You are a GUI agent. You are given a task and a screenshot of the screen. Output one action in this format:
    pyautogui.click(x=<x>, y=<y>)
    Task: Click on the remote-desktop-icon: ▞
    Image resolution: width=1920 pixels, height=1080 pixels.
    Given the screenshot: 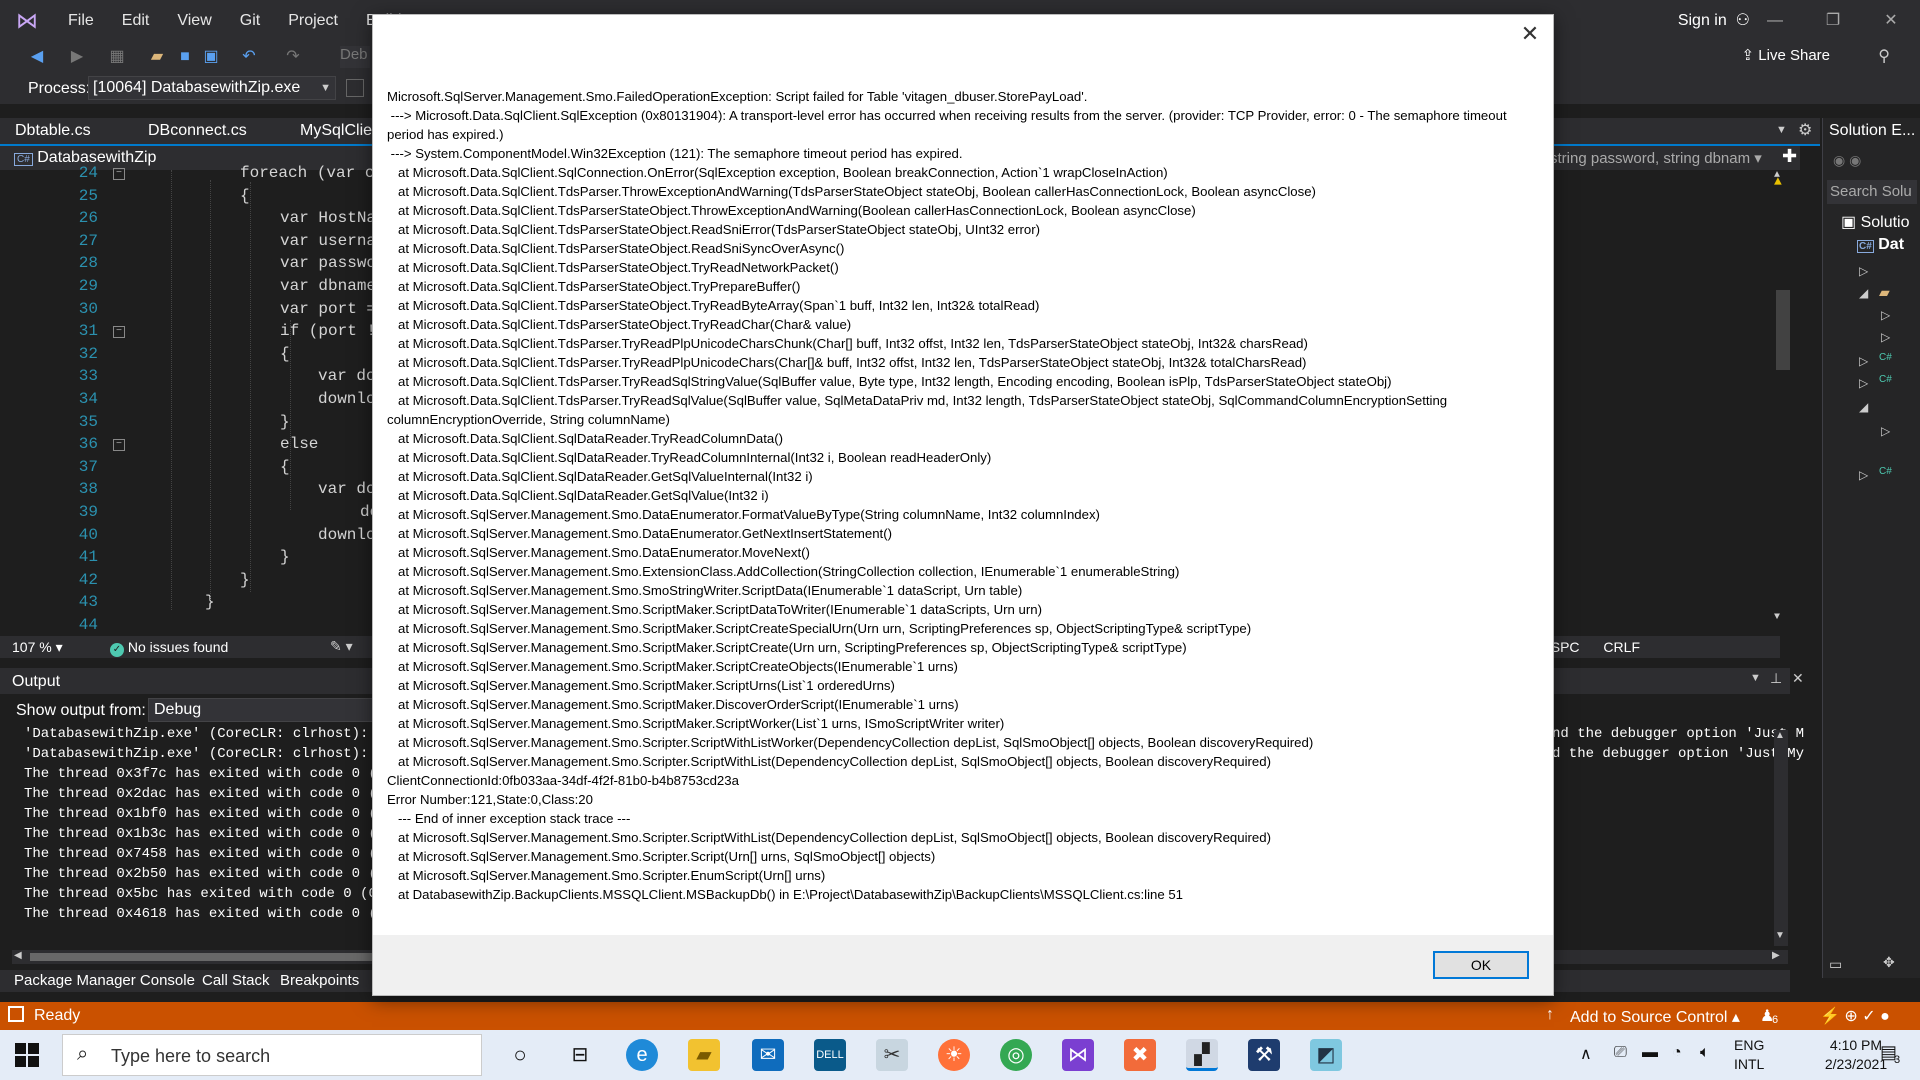 What is the action you would take?
    pyautogui.click(x=1202, y=1055)
    